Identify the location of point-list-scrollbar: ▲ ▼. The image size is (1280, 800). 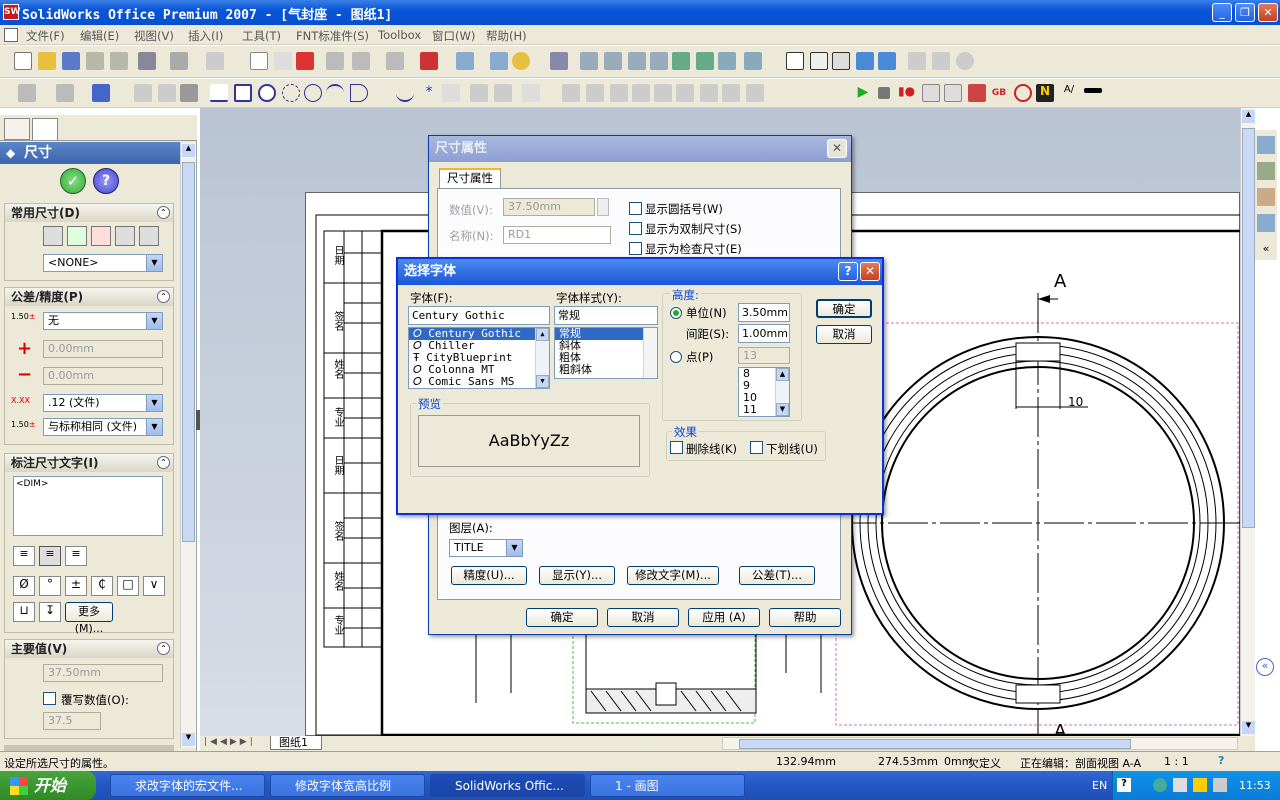
(782, 392).